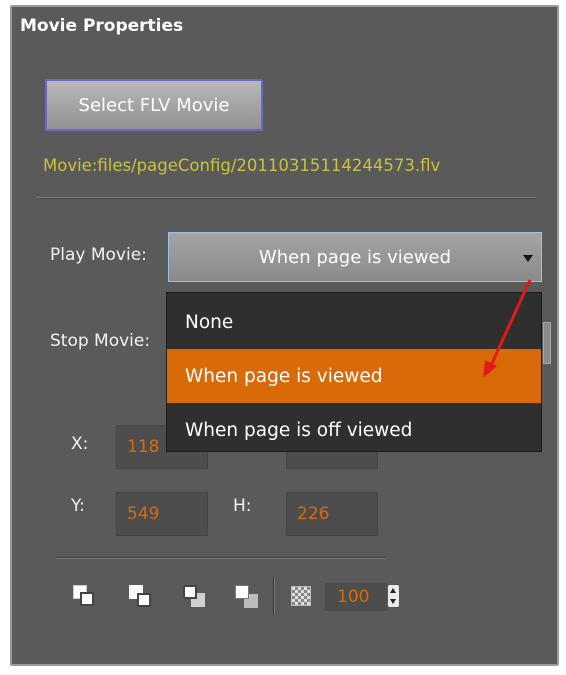 The image size is (566, 675). Describe the element at coordinates (100, 341) in the screenshot. I see `stop-movie-label: Stop Movie:` at that location.